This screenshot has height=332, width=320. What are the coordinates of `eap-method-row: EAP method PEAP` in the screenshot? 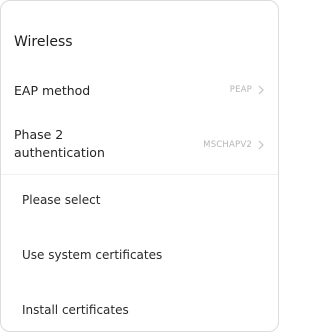 It's located at (139, 90).